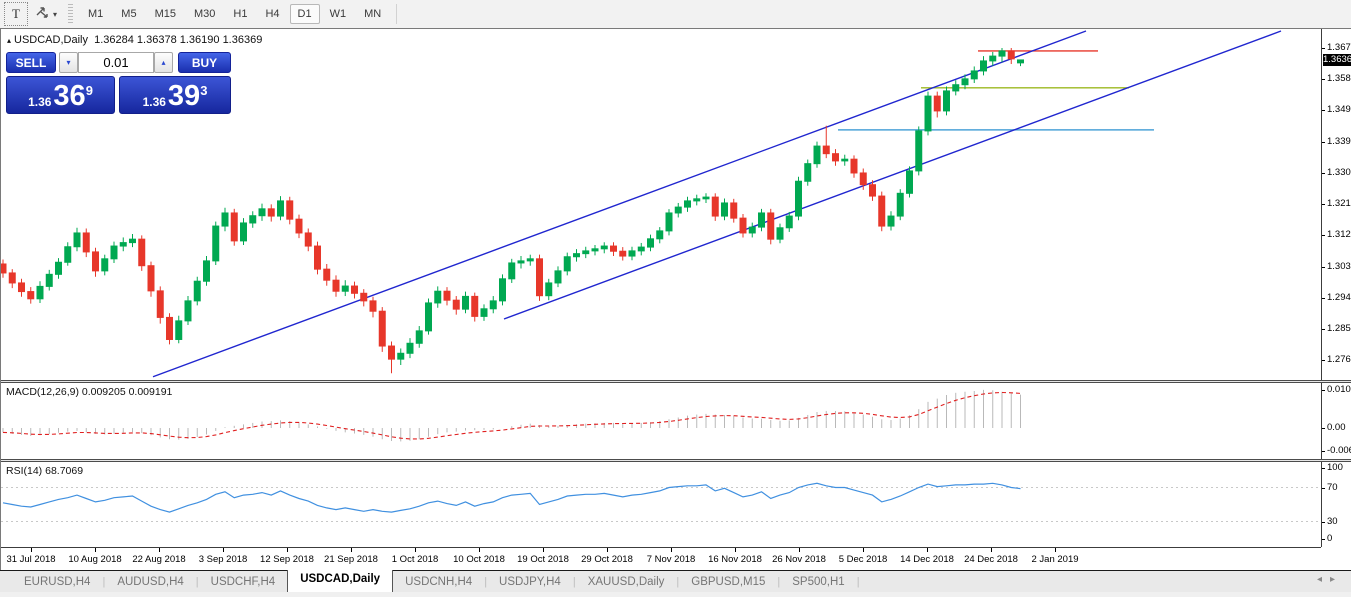 This screenshot has height=597, width=1351. I want to click on tab-gbpusd-m15: GBPUSD,M15, so click(728, 582).